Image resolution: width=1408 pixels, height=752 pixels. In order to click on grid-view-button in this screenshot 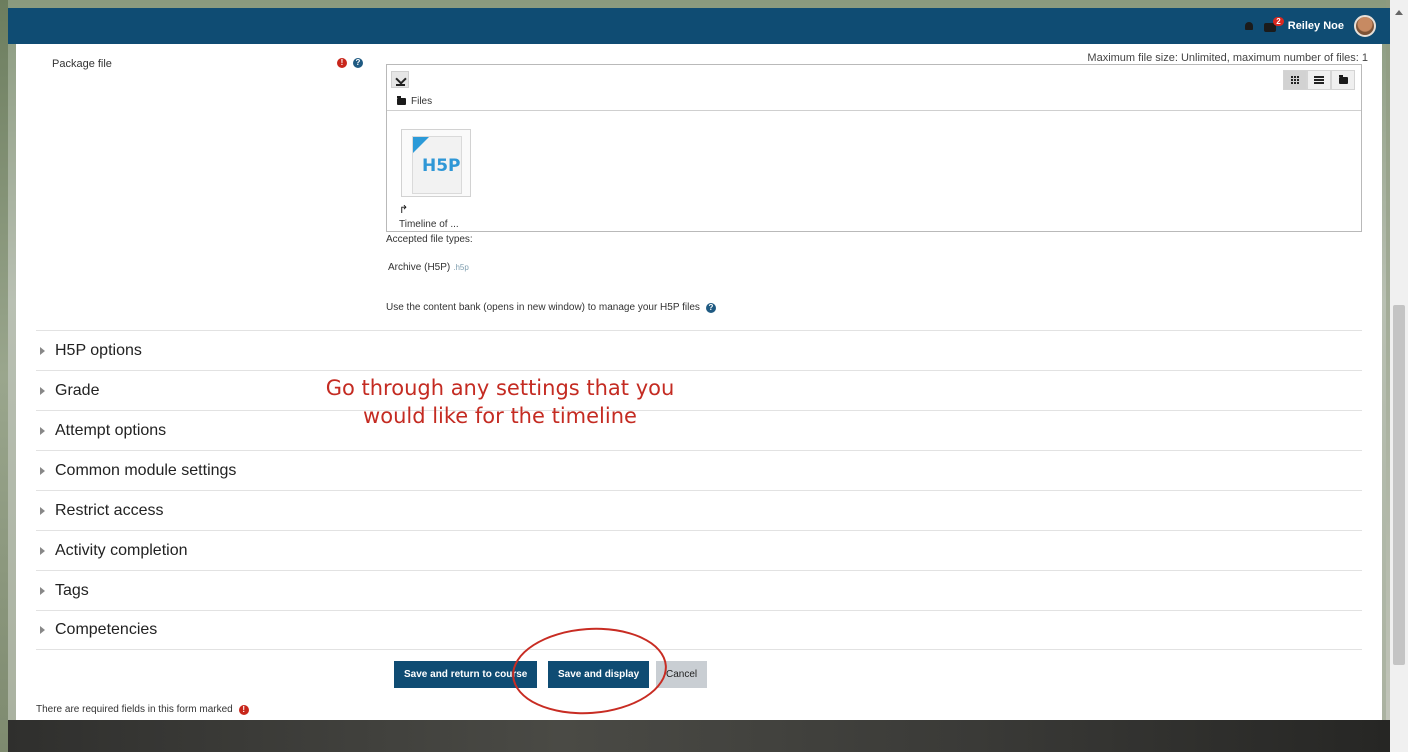, I will do `click(1295, 80)`.